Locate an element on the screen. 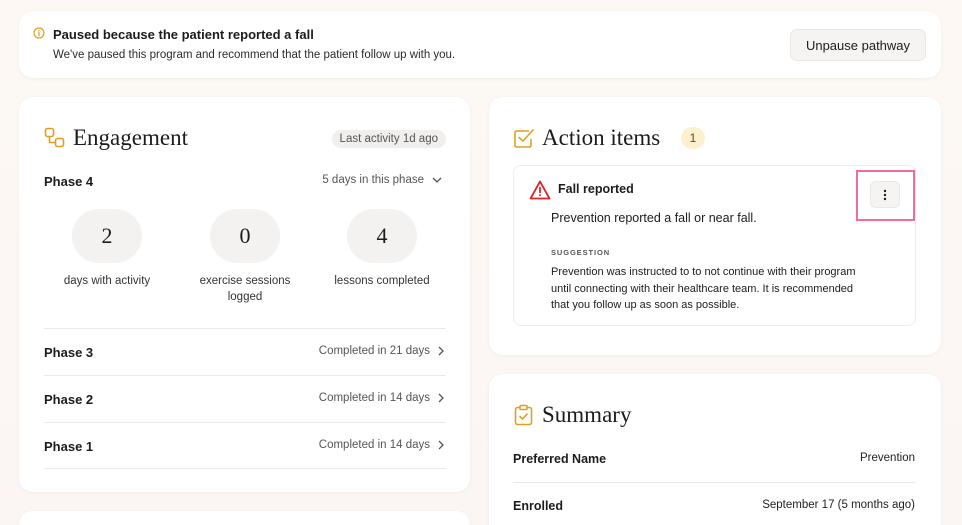 The height and width of the screenshot is (525, 962). action-items-count: 1 is located at coordinates (693, 138).